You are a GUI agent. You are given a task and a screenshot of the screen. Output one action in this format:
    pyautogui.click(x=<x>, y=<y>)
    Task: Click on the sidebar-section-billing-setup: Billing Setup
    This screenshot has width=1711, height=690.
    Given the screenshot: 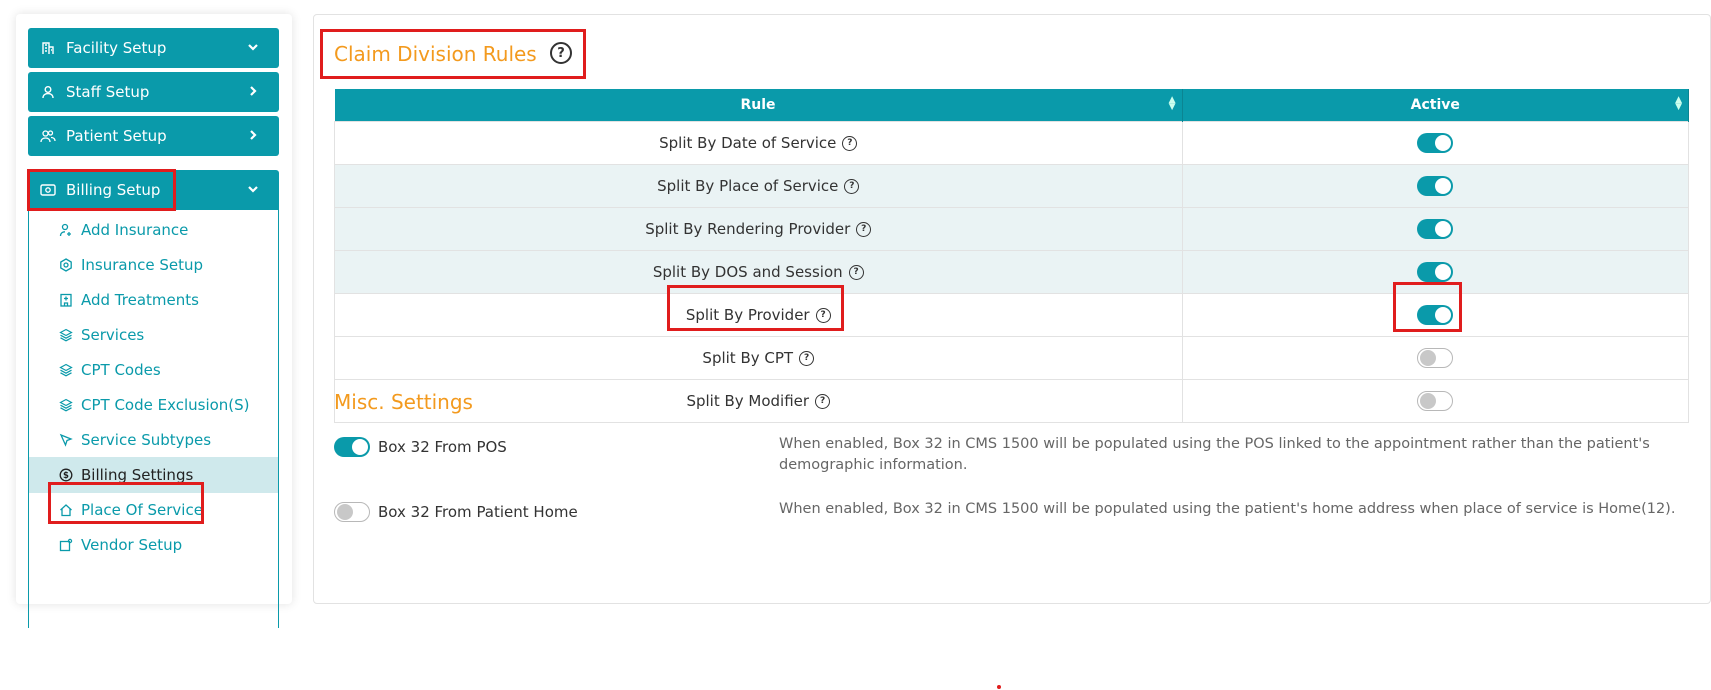 What is the action you would take?
    pyautogui.click(x=153, y=190)
    